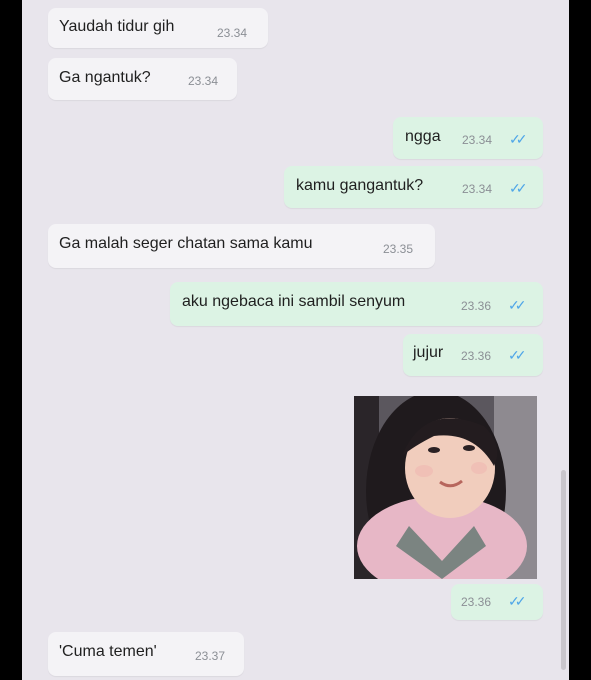  I want to click on message-bubble-outgoing: kamu gangantuk? 23.34 ✓✓, so click(413, 187).